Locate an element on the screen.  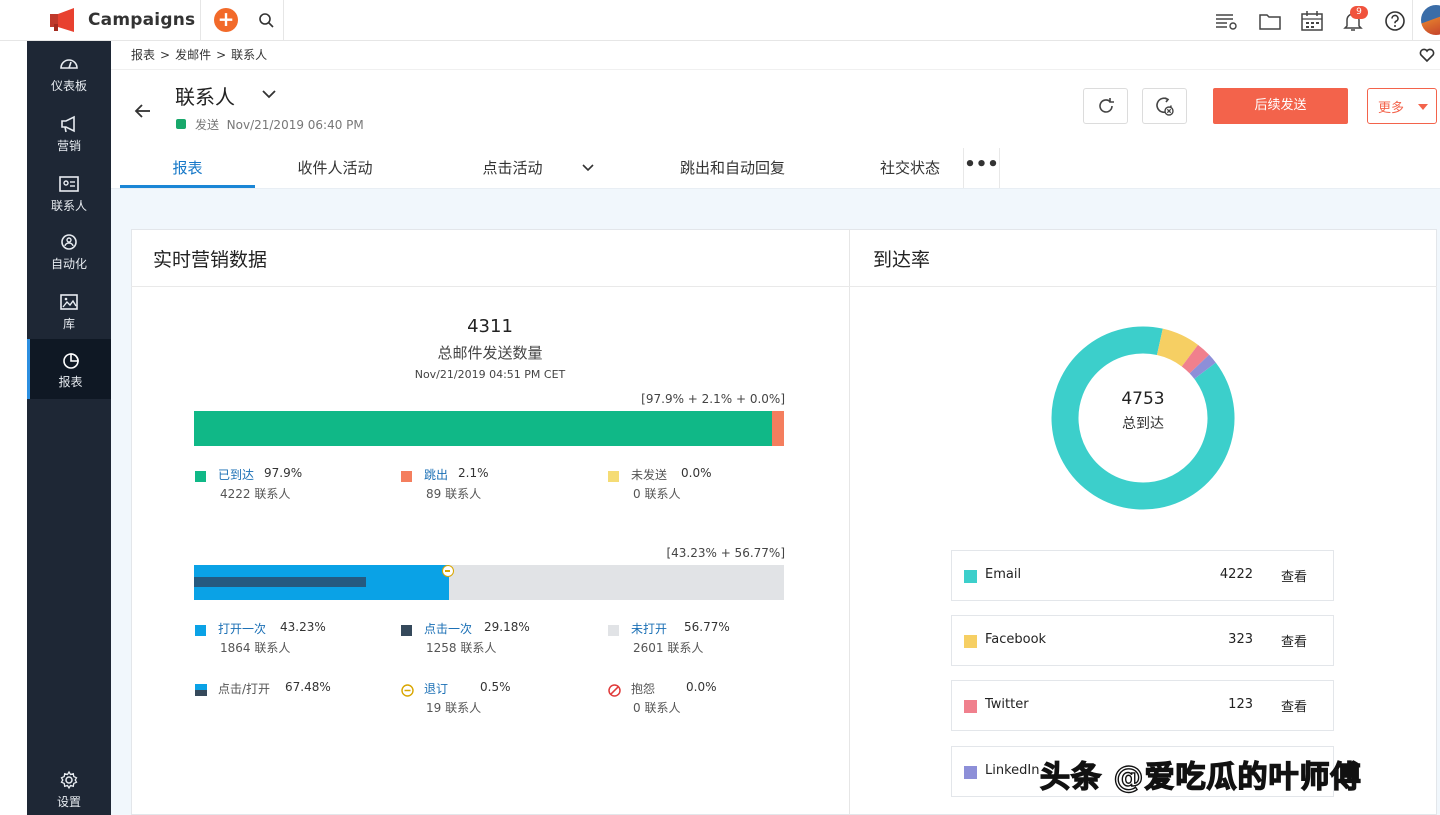
breadcrumb-email: 发邮件 is located at coordinates (193, 55).